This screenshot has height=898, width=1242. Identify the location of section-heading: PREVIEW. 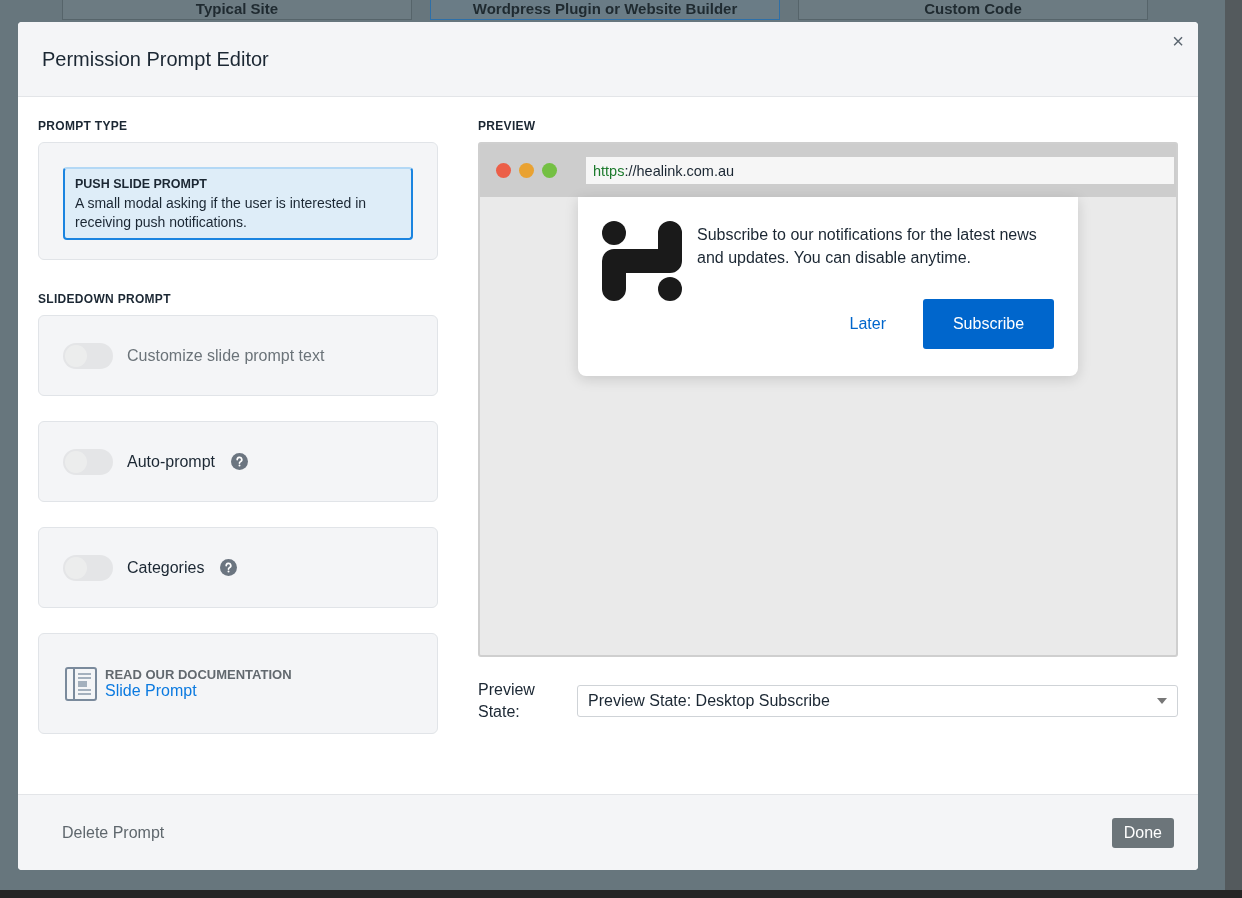
(507, 126).